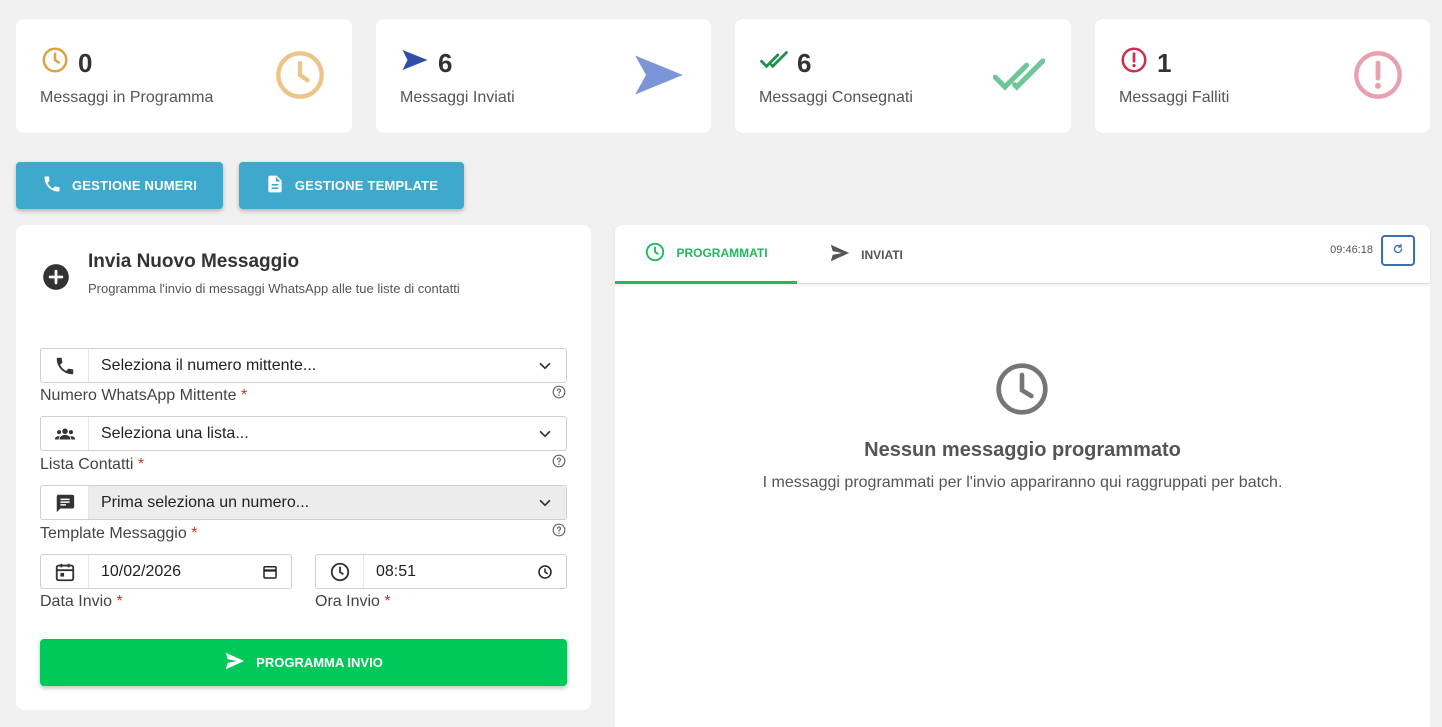  Describe the element at coordinates (366, 185) in the screenshot. I see `manage-templates-label: GESTIONE TEMPLATE` at that location.